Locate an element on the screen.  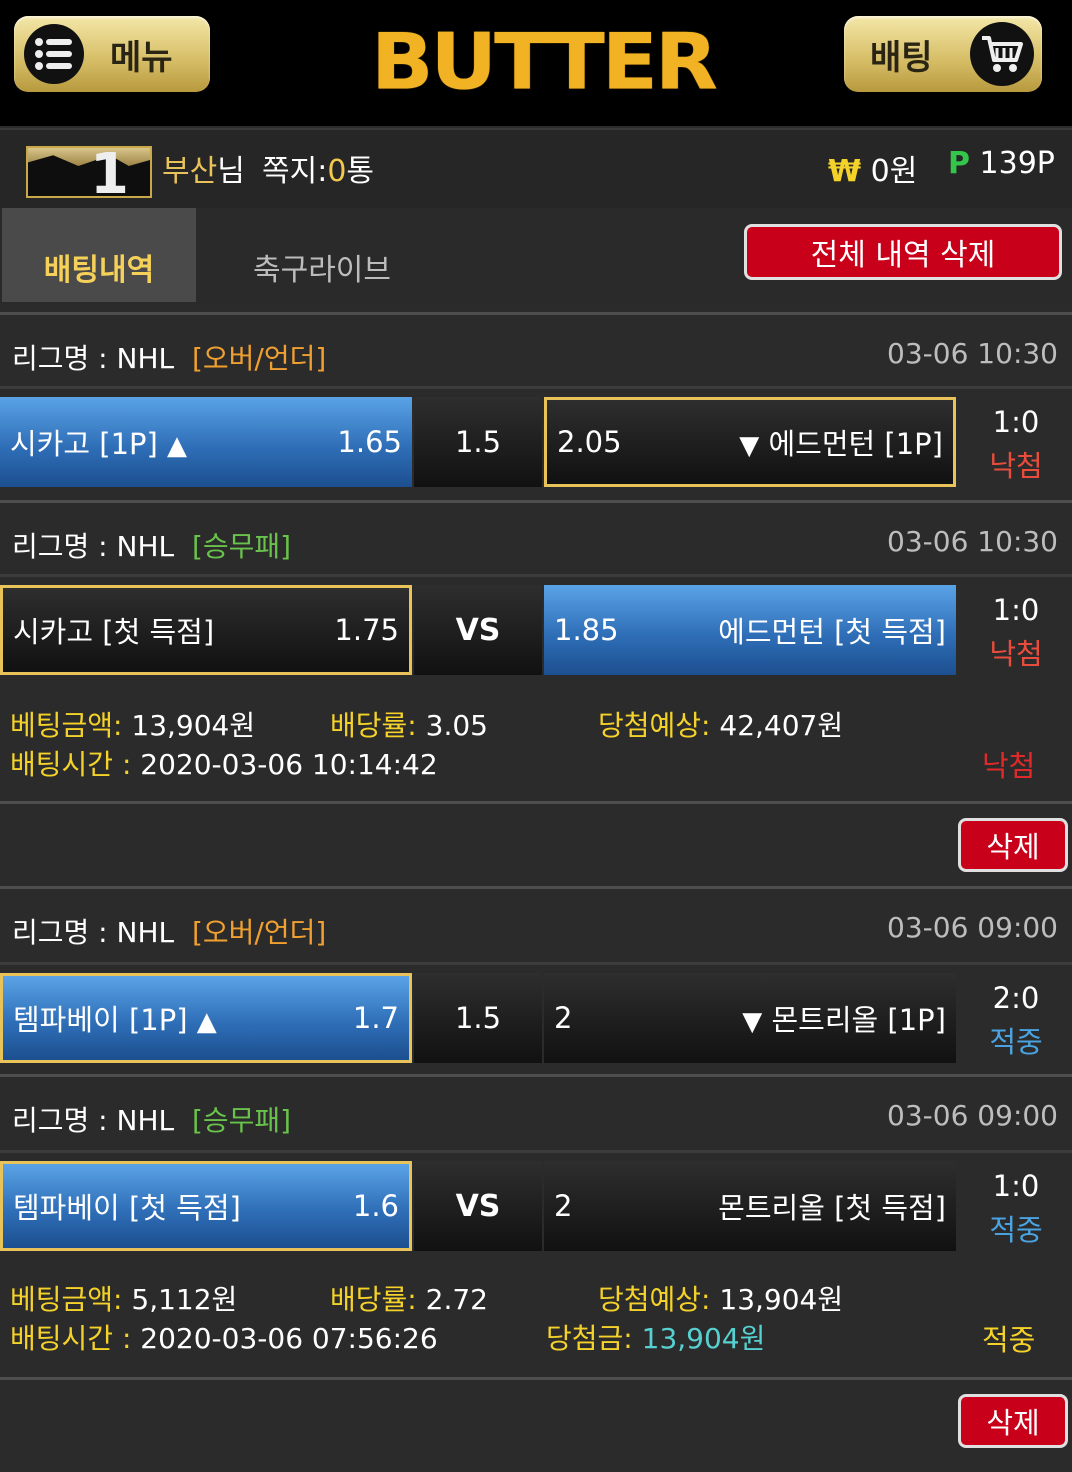
prize-amount: 당첨금: 13,904원 is located at coordinates (656, 1338).